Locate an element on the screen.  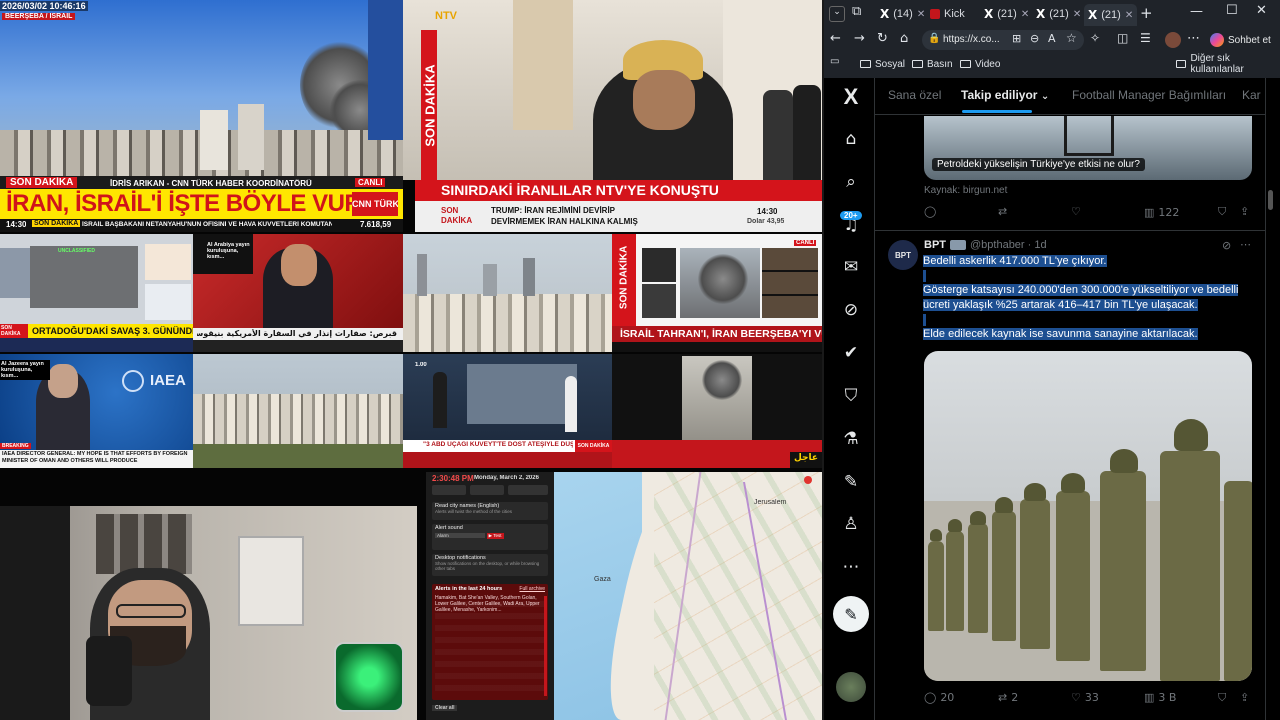
x-home-logo: X is located at coordinates (851, 97).